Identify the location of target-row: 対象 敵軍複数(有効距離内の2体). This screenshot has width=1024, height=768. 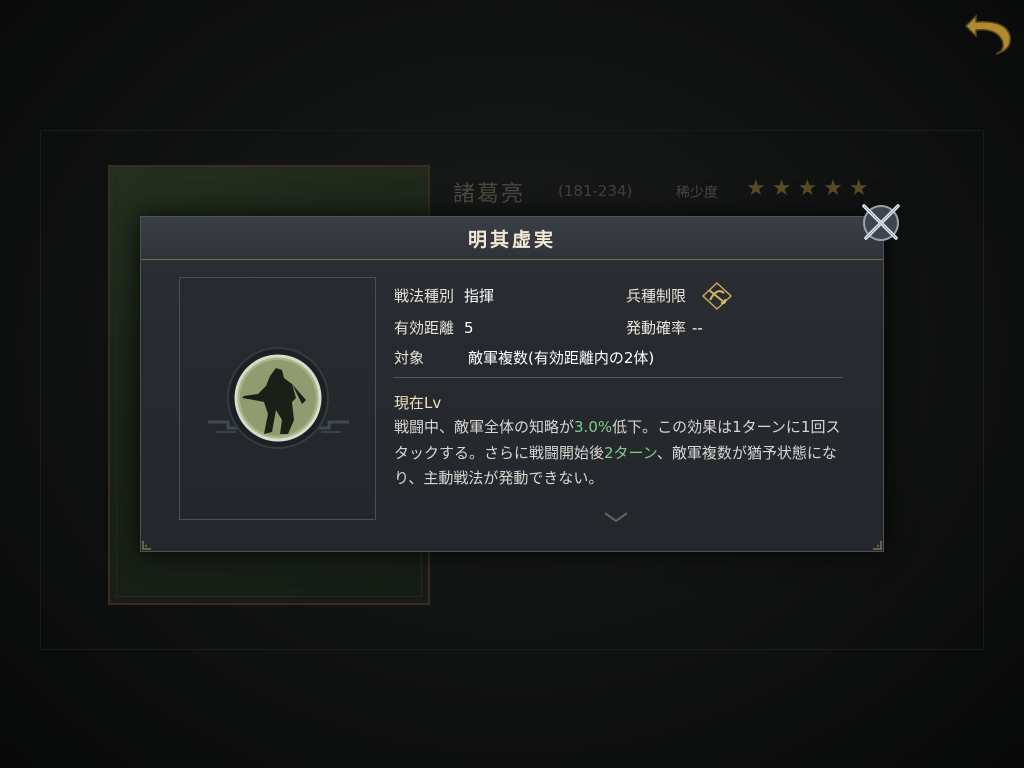
(524, 357).